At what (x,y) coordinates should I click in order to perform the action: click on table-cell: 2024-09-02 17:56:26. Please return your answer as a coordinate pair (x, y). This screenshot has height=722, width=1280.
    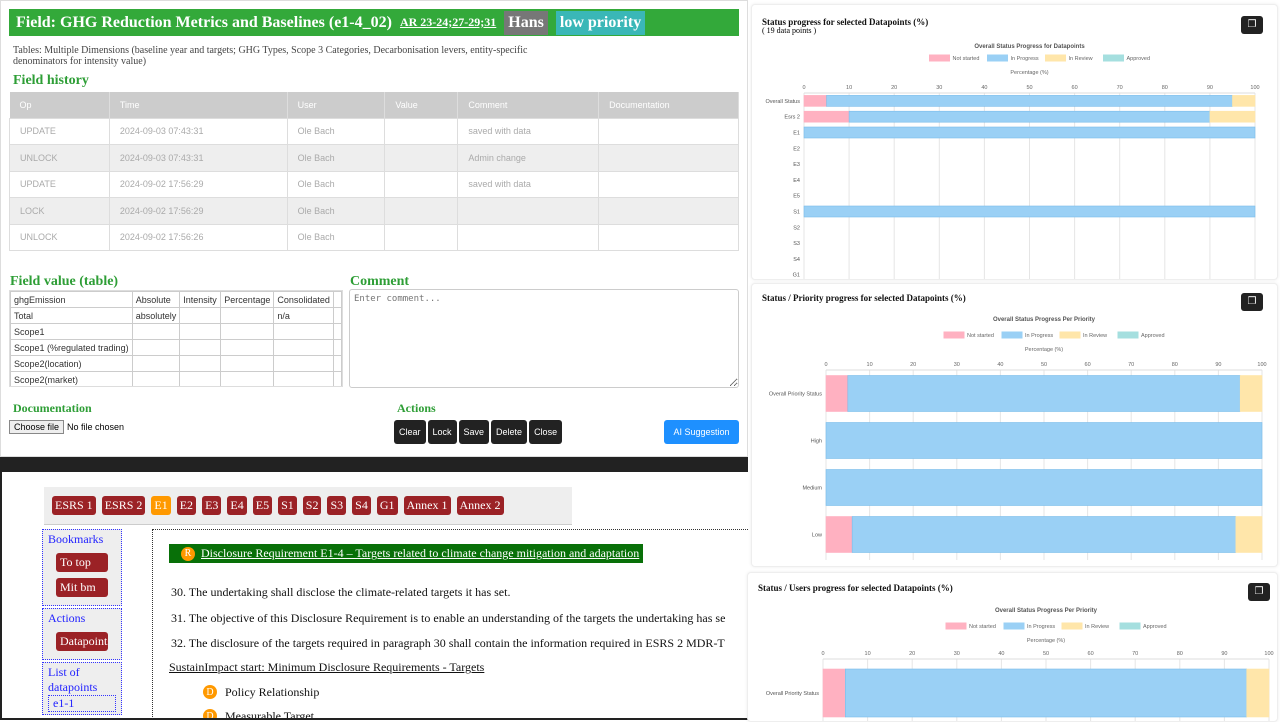
    Looking at the image, I should click on (198, 237).